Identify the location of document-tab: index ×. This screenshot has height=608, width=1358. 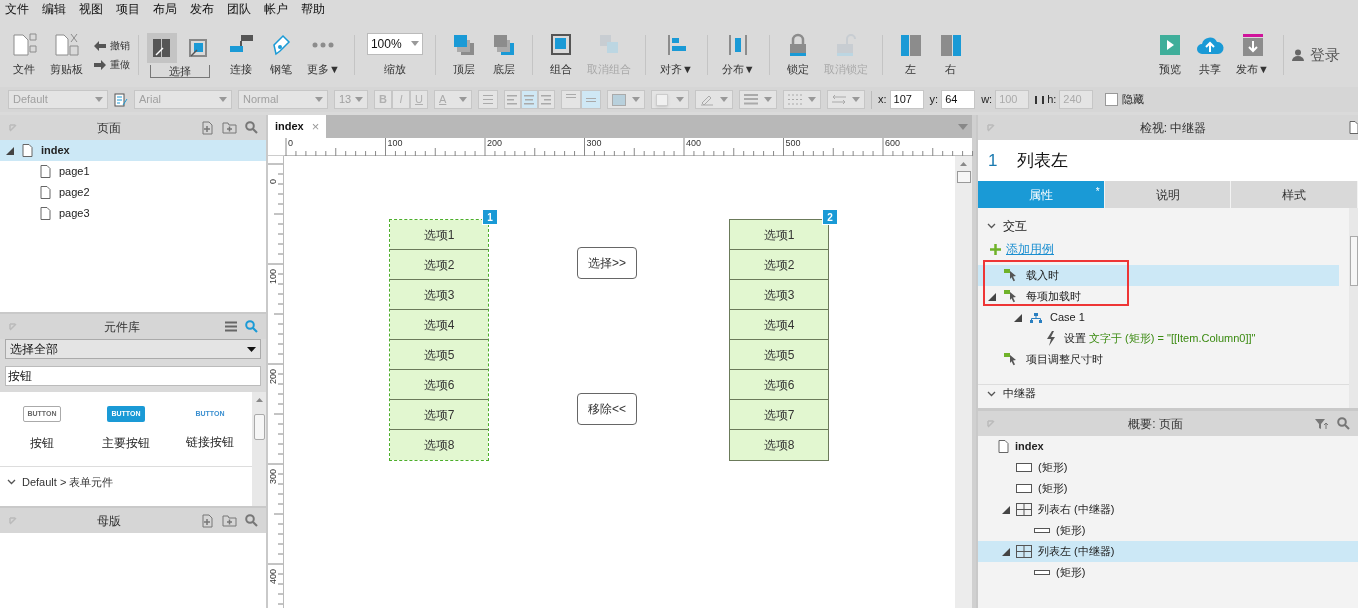
(297, 126).